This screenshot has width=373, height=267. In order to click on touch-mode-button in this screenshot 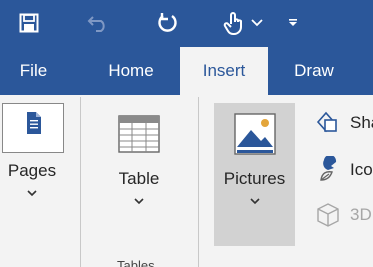, I will do `click(243, 23)`.